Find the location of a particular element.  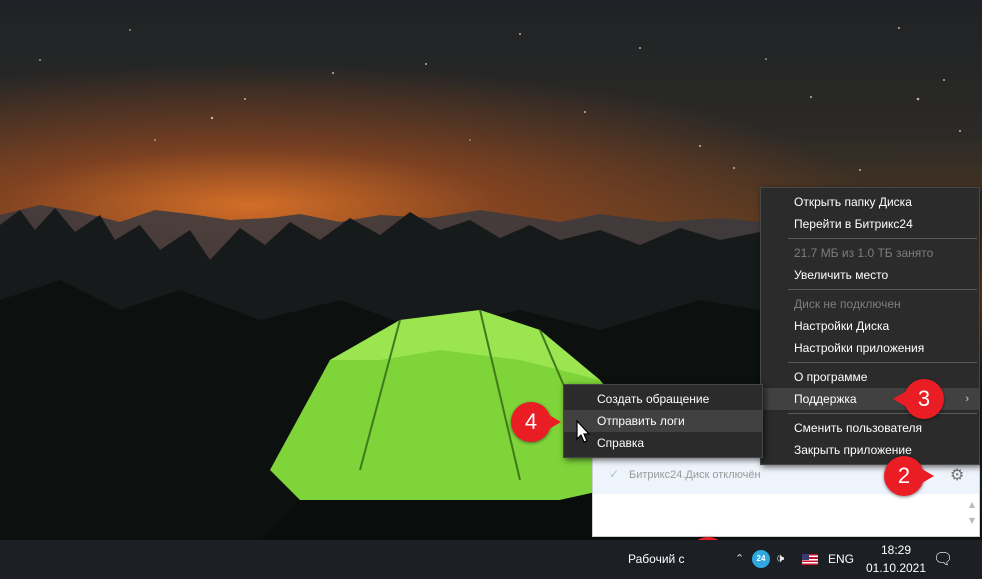

callout-badge-2: 2 is located at coordinates (904, 476).